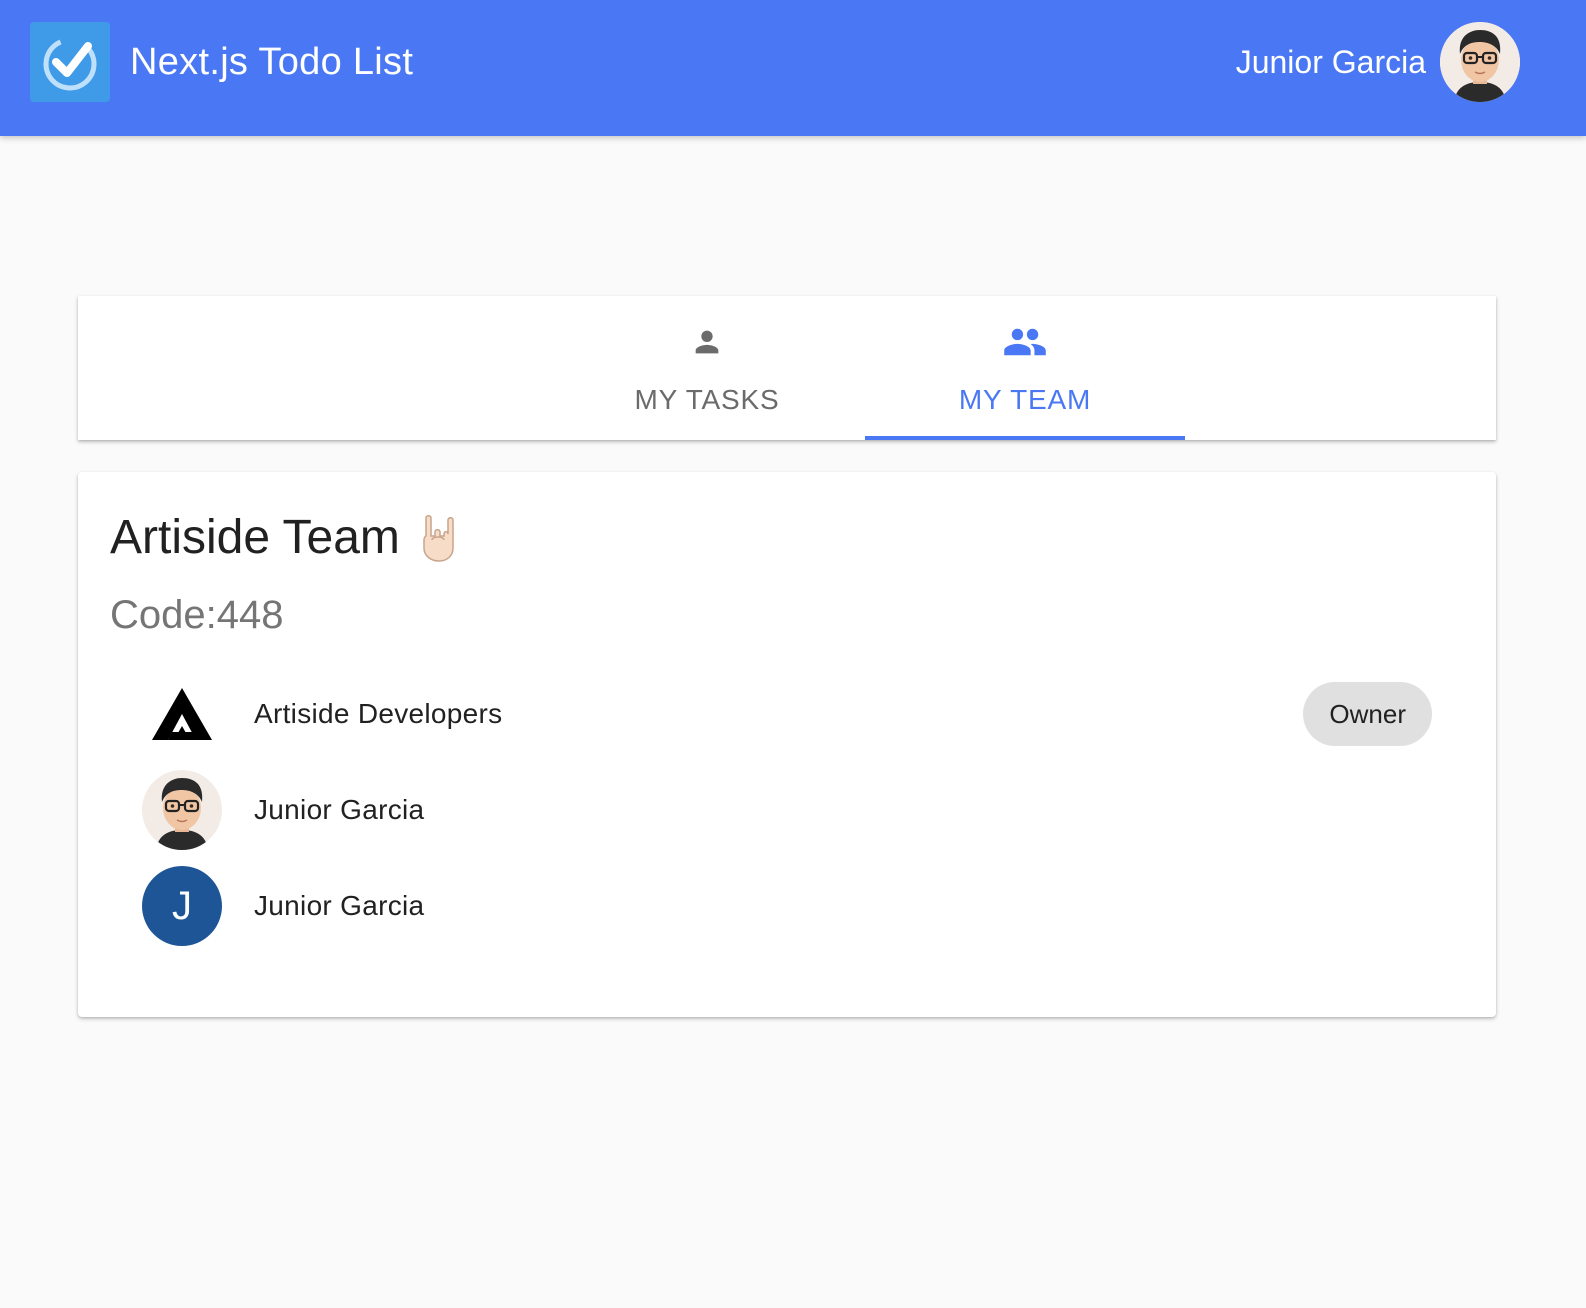 The image size is (1586, 1308). I want to click on header-avatar, so click(1480, 62).